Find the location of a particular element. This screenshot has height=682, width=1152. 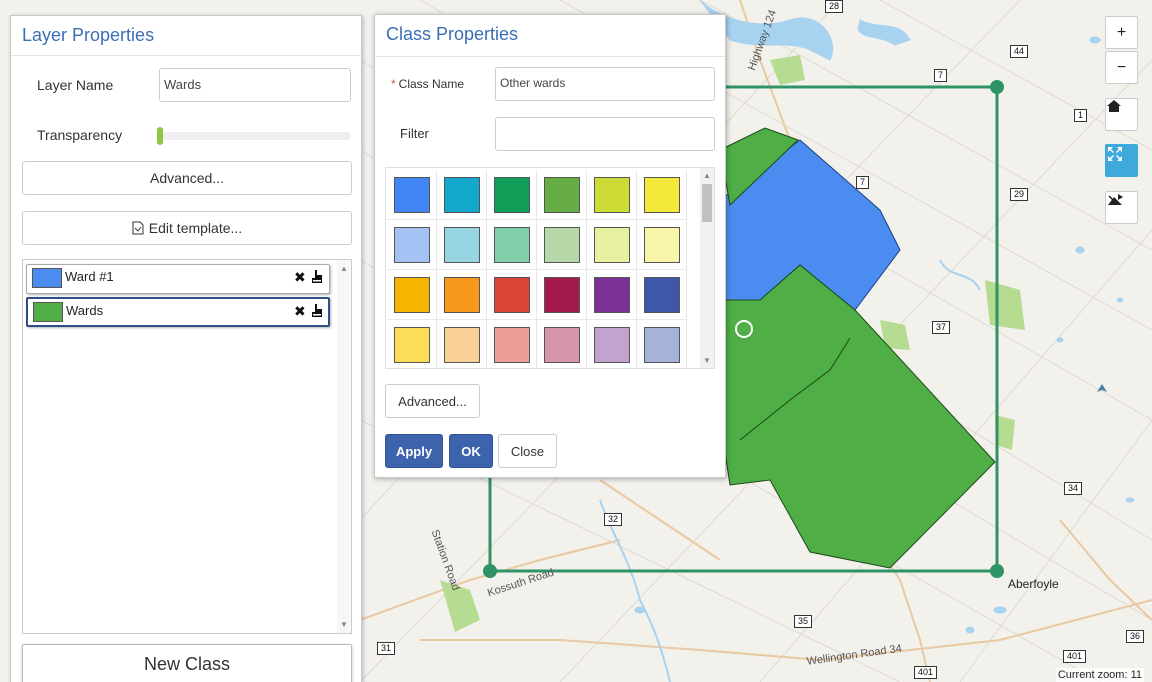

scroll-thumb is located at coordinates (707, 203).